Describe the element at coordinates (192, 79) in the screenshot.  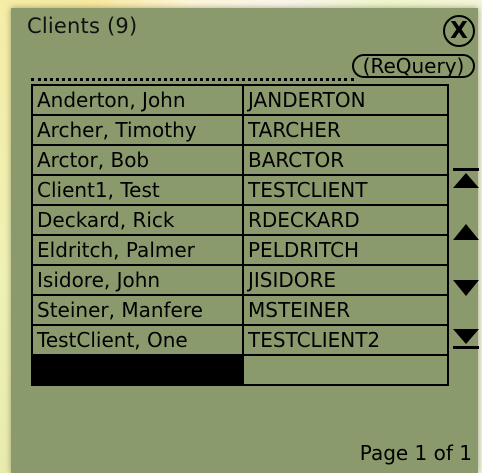
I see `header-divider` at that location.